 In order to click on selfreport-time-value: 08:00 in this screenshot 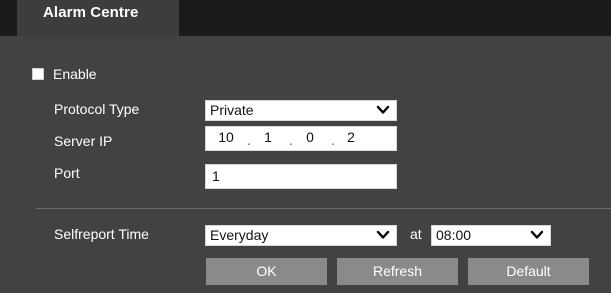, I will do `click(454, 235)`.